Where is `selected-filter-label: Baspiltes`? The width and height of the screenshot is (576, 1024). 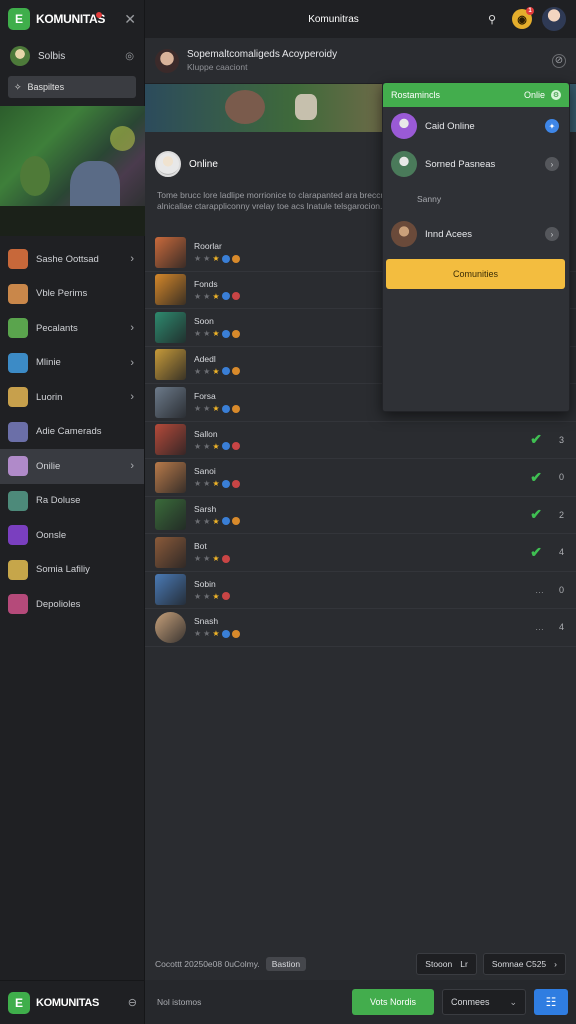 selected-filter-label: Baspiltes is located at coordinates (46, 87).